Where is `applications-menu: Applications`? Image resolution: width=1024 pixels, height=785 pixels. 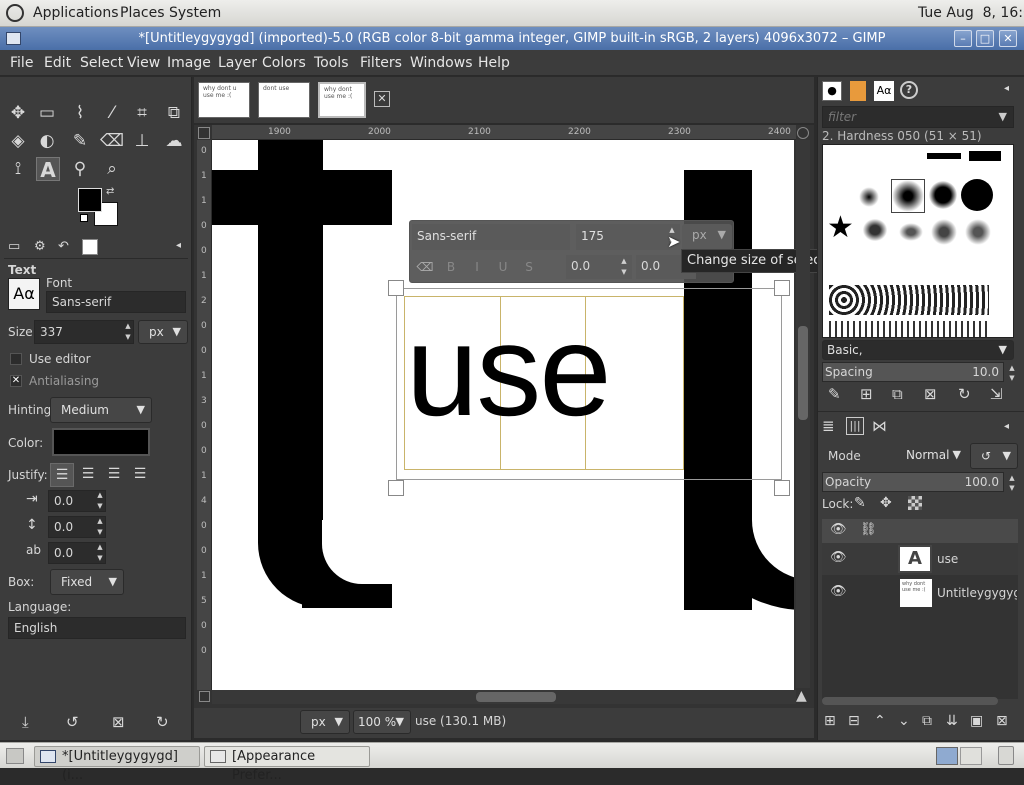
applications-menu: Applications is located at coordinates (76, 13).